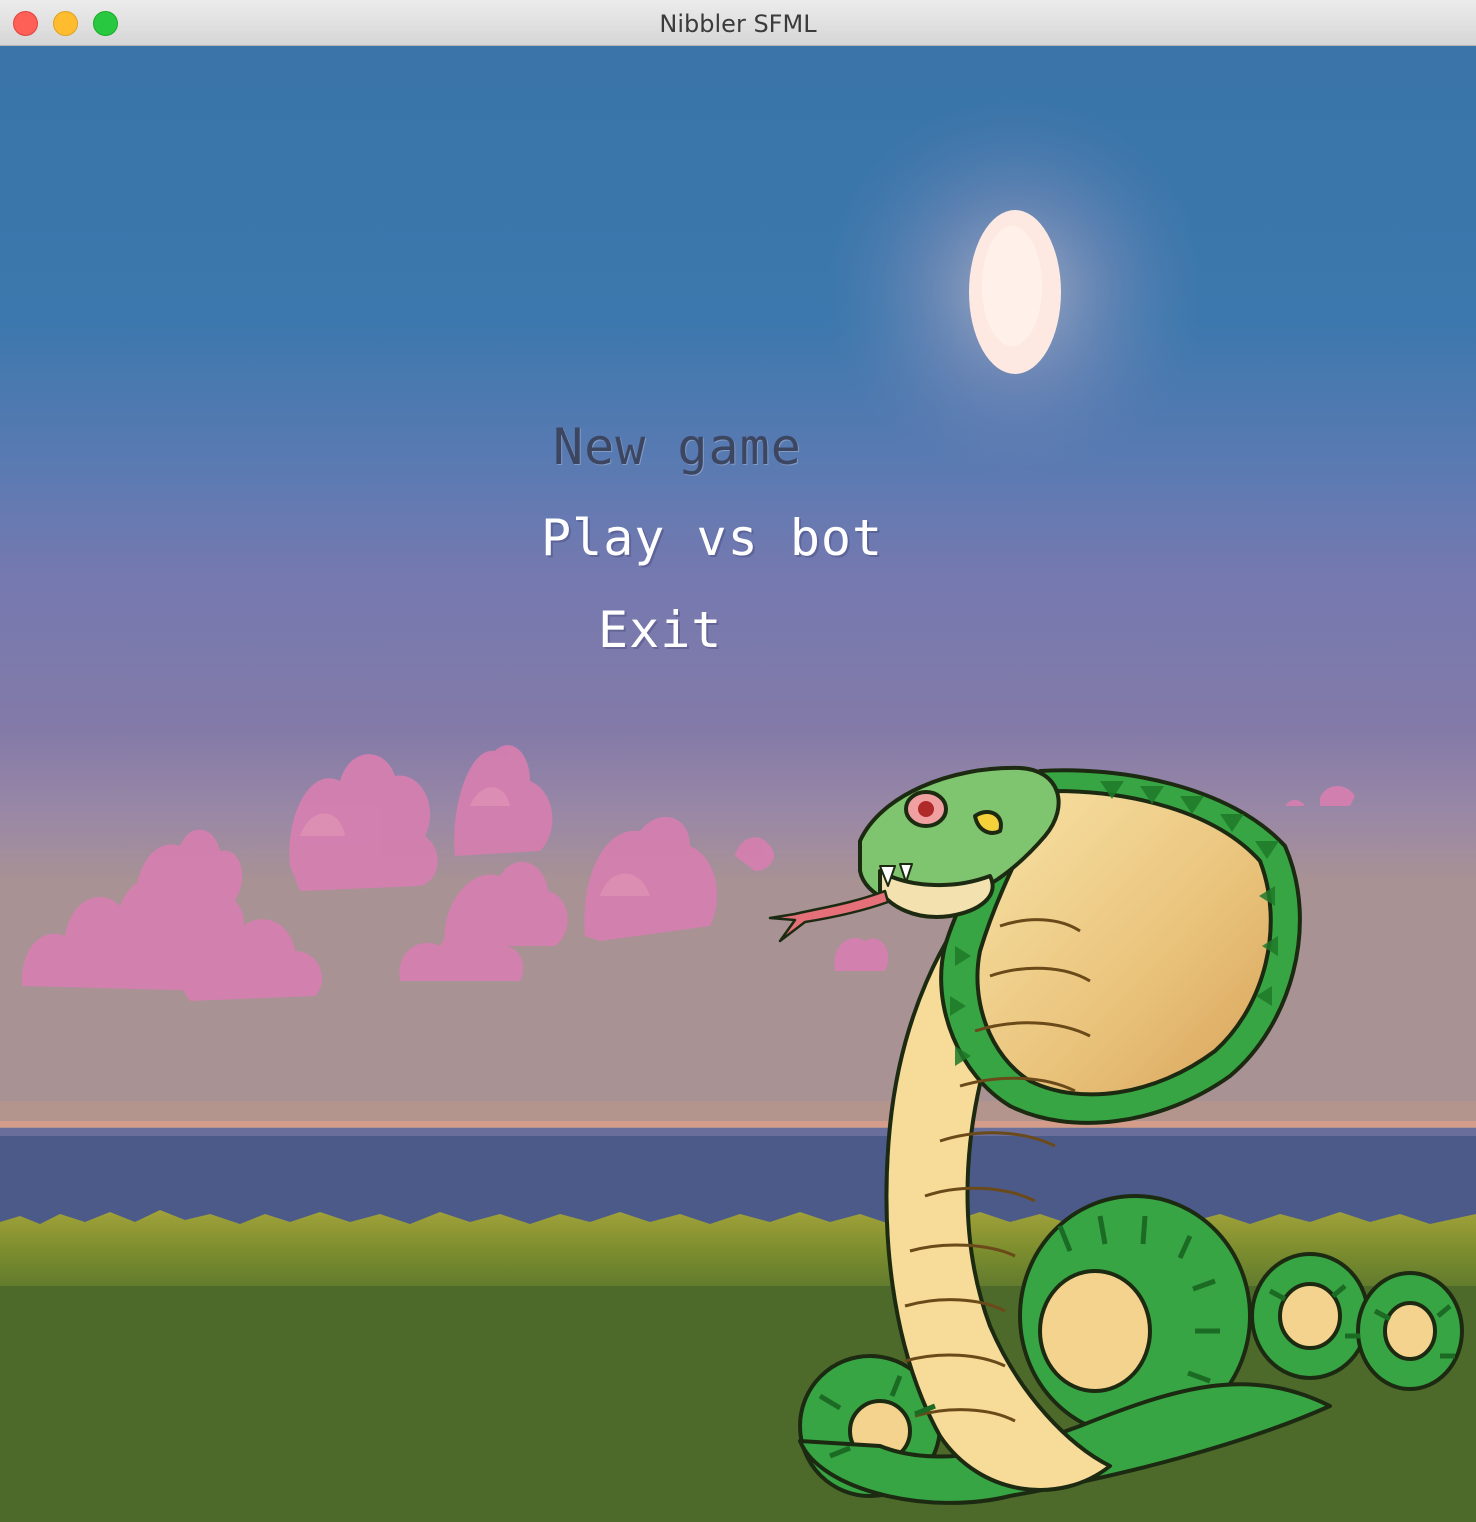 The image size is (1476, 1522). What do you see at coordinates (712, 538) in the screenshot?
I see `play-vs-bot-button: Play vs bot` at bounding box center [712, 538].